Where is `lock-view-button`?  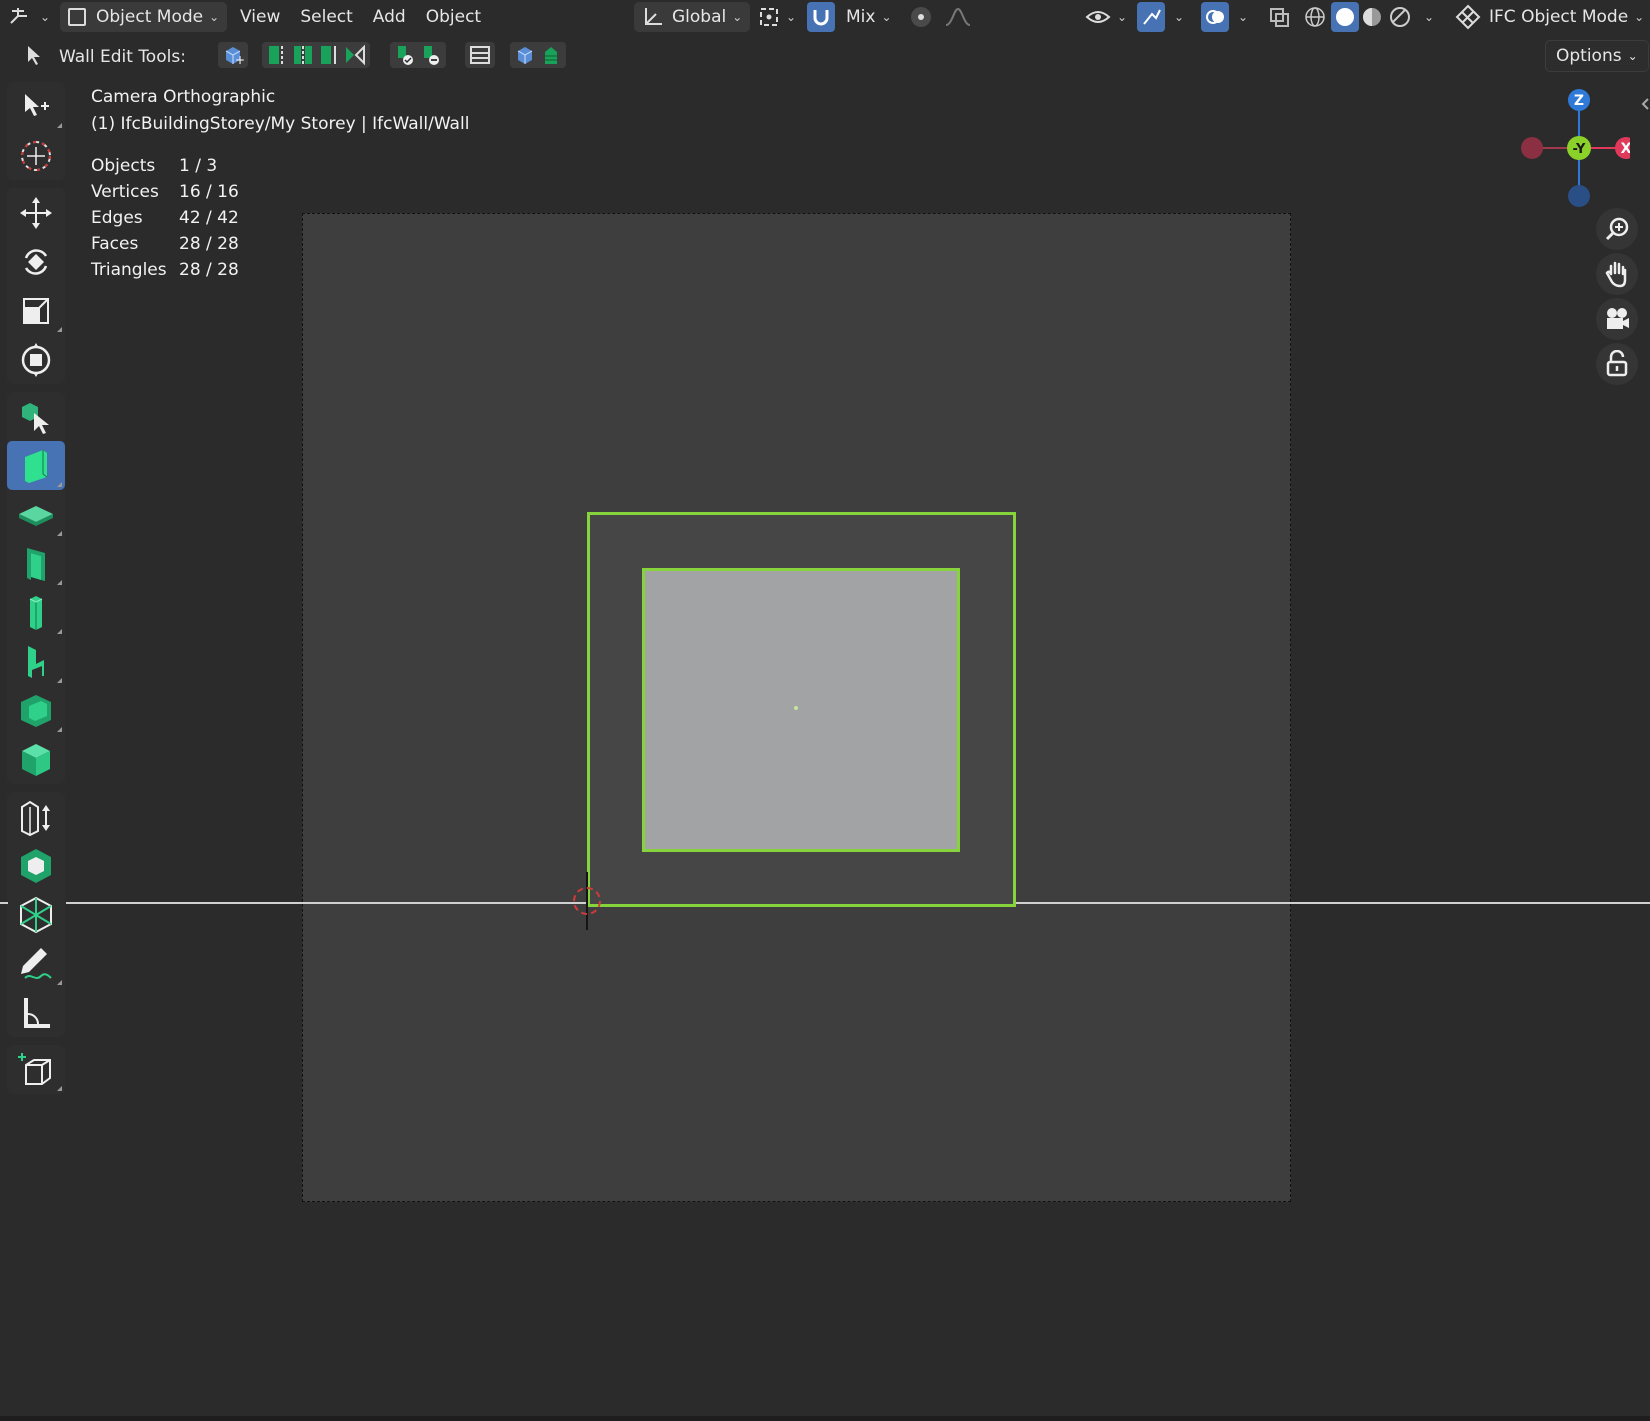 lock-view-button is located at coordinates (1617, 364).